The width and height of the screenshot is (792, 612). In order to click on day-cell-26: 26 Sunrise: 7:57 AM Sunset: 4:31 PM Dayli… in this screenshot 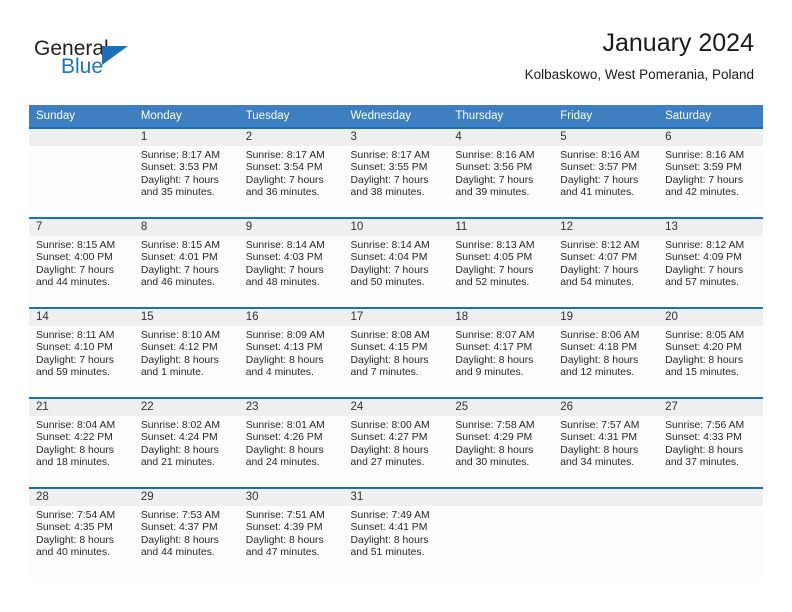, I will do `click(606, 442)`.